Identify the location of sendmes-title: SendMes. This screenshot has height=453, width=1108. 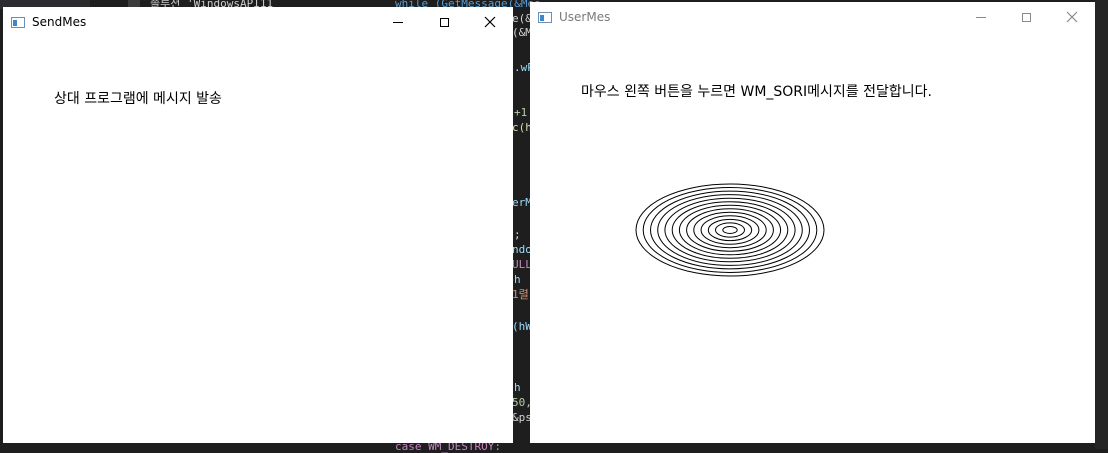
(59, 22).